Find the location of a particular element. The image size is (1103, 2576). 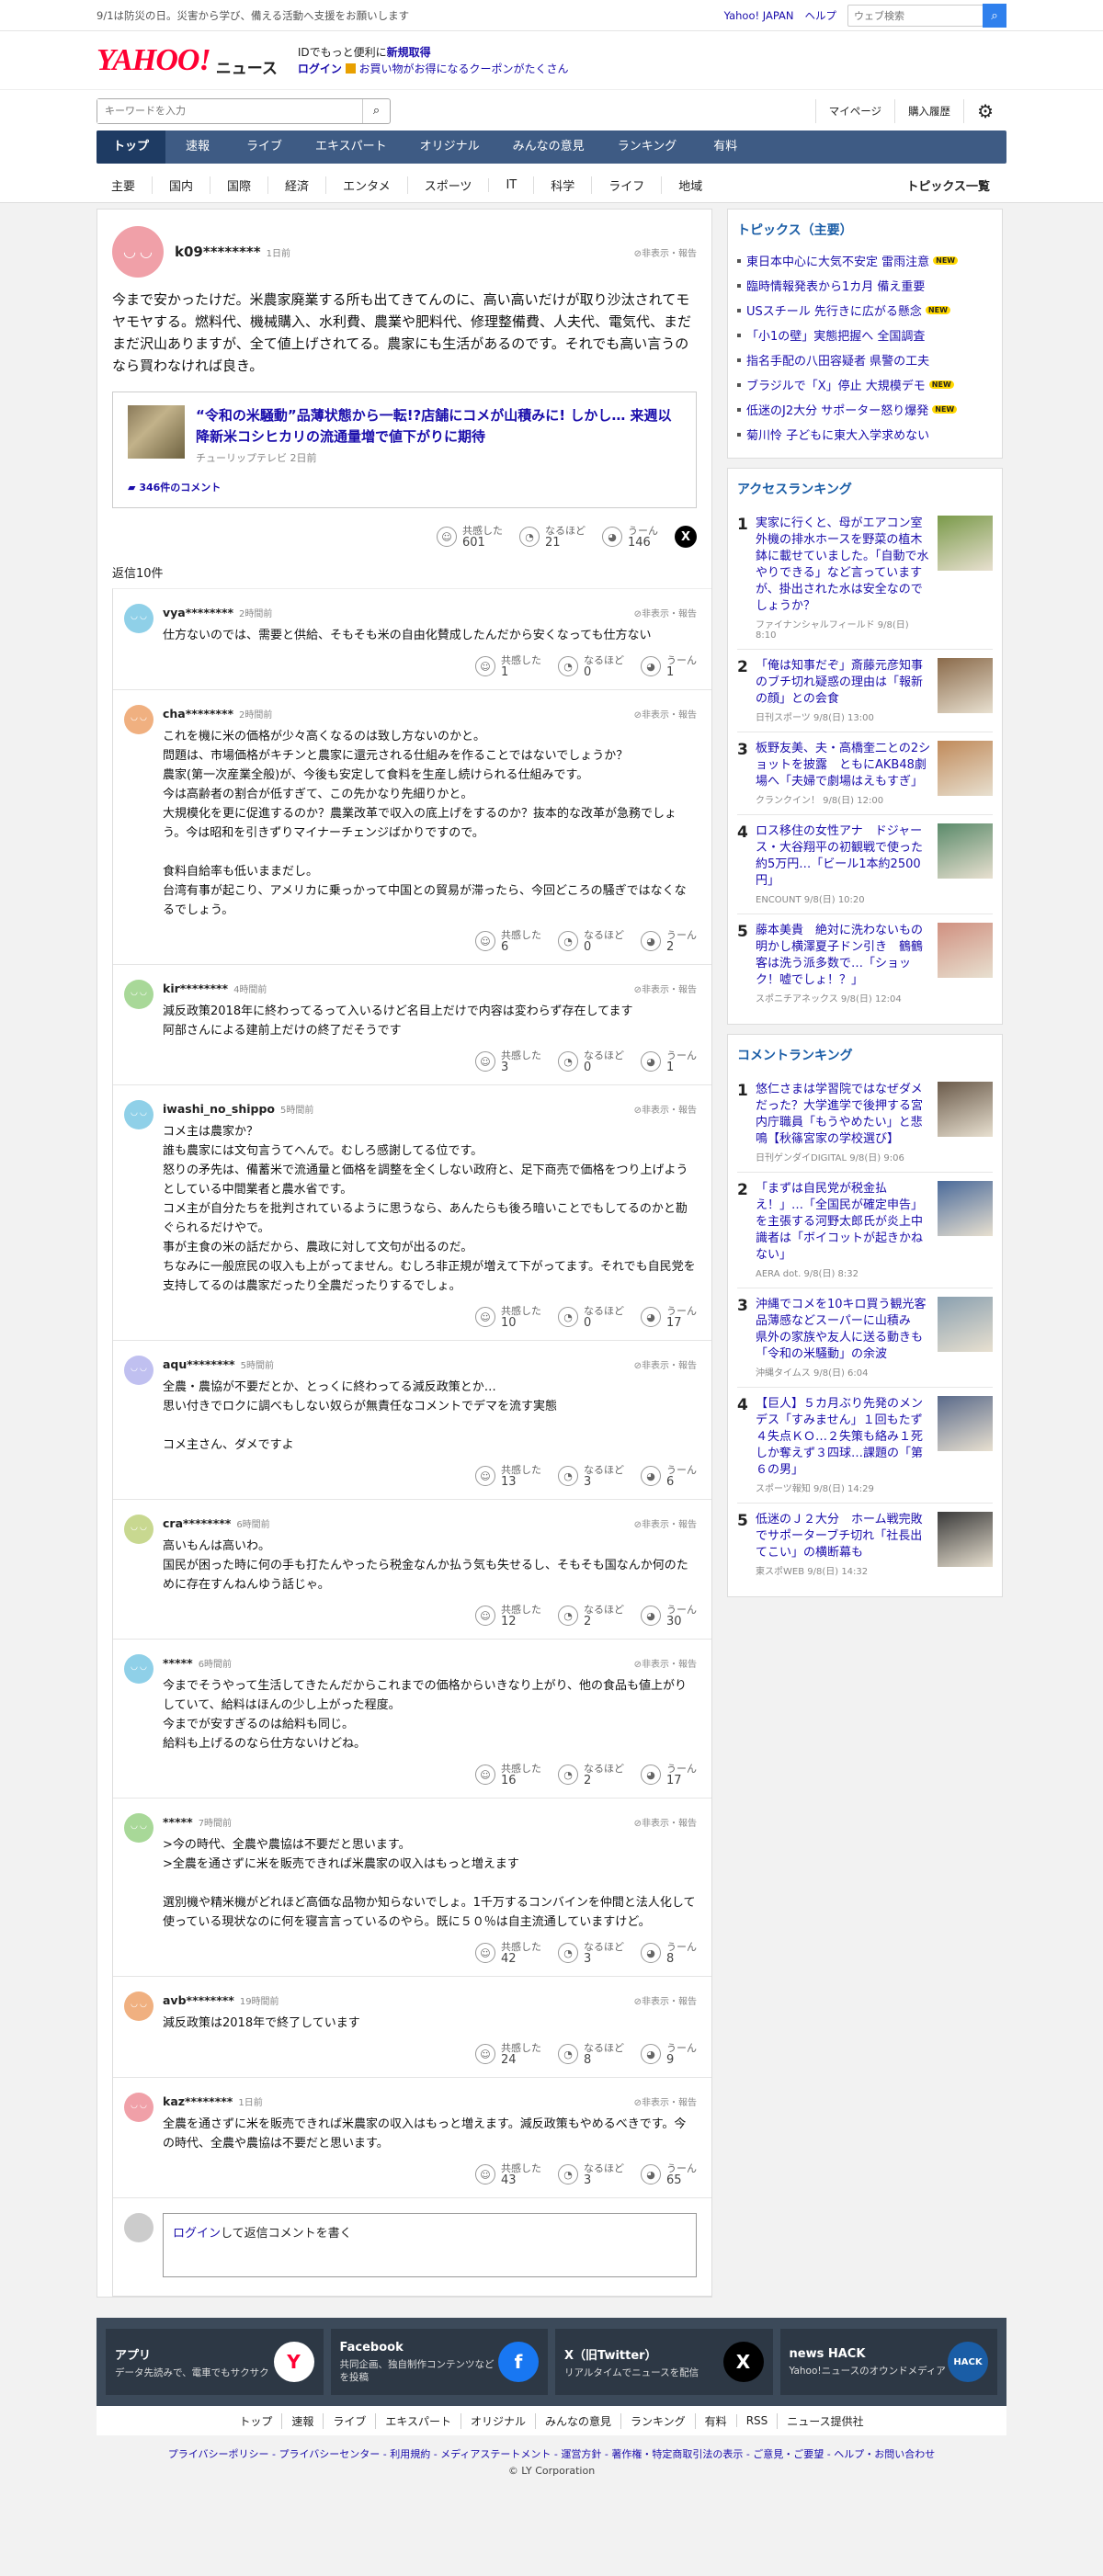

kyokan-button: ☺ 共感した 6 is located at coordinates (508, 941).